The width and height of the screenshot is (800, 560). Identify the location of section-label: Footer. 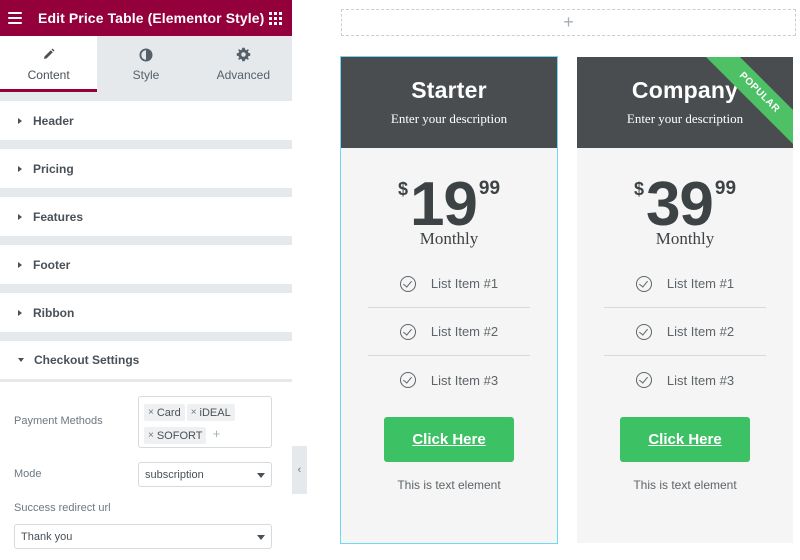
(52, 264).